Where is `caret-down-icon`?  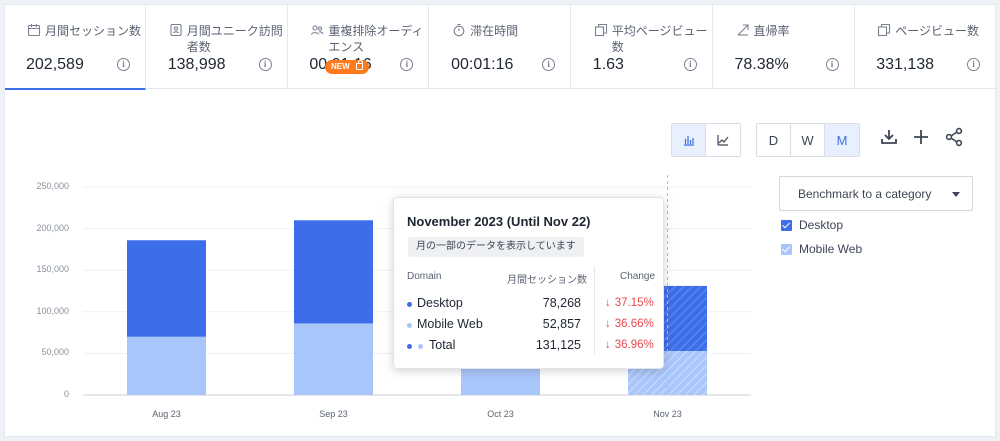
caret-down-icon is located at coordinates (956, 194).